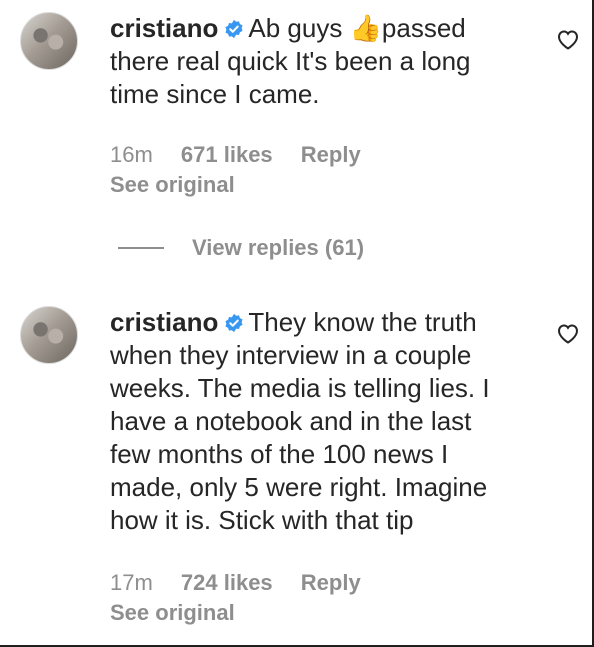 This screenshot has height=647, width=594. Describe the element at coordinates (227, 582) in the screenshot. I see `likes-count: 724 likes` at that location.